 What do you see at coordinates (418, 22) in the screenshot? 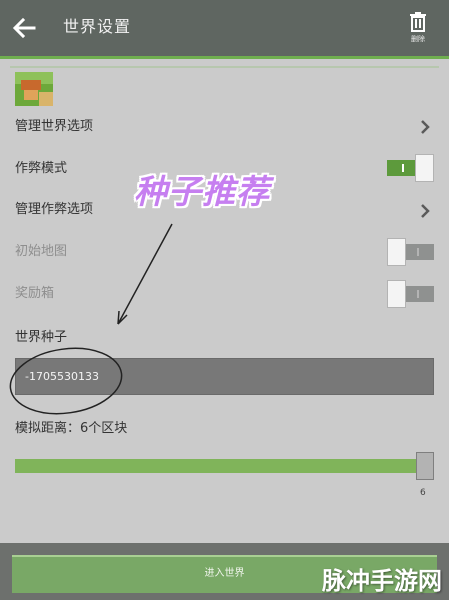
I see `trash-icon` at bounding box center [418, 22].